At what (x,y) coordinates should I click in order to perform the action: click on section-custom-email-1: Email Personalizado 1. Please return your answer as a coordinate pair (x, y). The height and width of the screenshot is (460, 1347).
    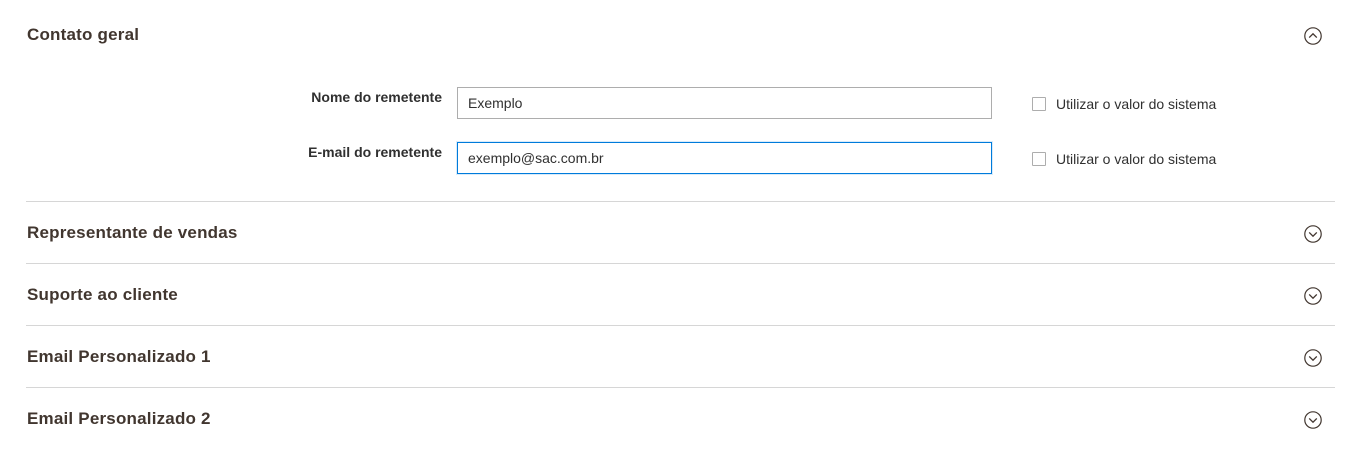
    Looking at the image, I should click on (680, 356).